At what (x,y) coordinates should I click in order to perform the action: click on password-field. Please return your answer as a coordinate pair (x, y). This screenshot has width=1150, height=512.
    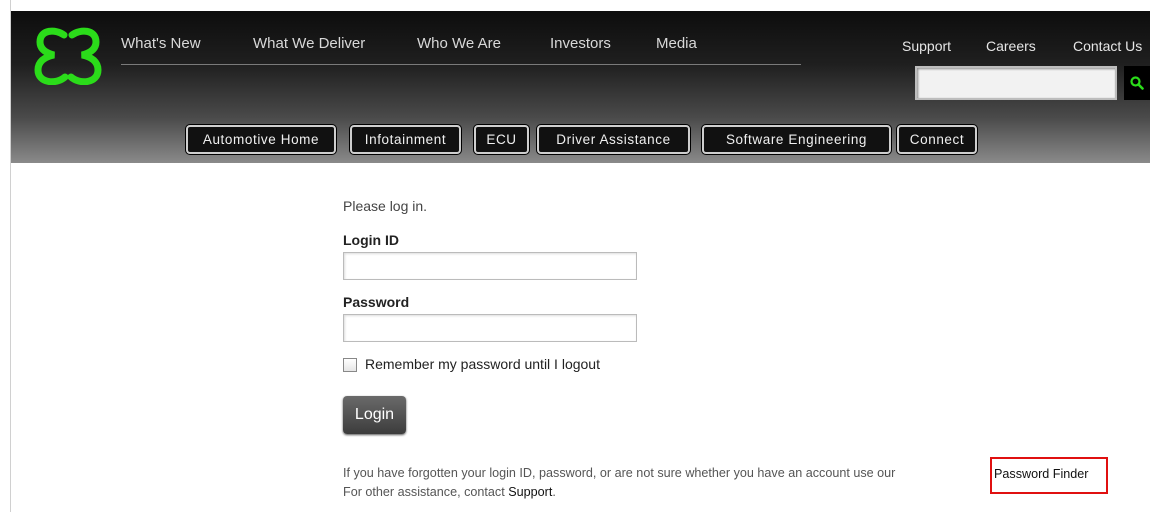
    Looking at the image, I should click on (490, 328).